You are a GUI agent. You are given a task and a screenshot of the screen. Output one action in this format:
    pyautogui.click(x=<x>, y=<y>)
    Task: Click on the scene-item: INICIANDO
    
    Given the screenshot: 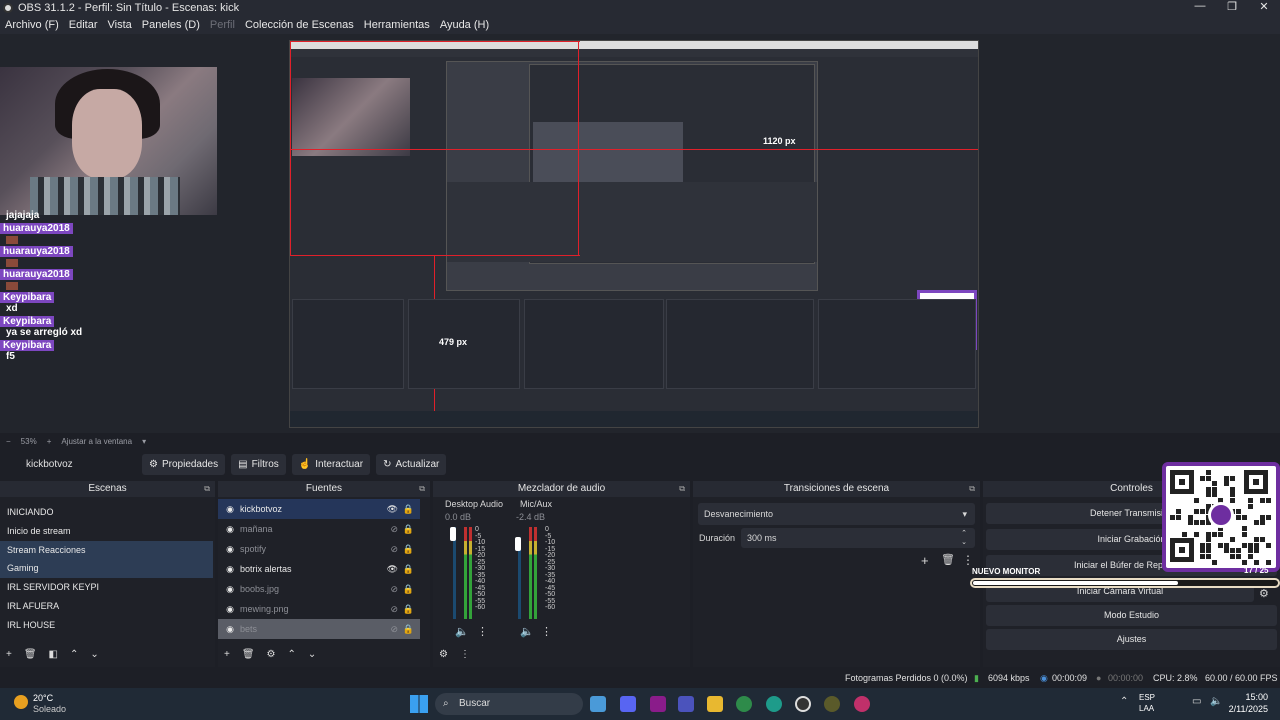 What is the action you would take?
    pyautogui.click(x=106, y=512)
    